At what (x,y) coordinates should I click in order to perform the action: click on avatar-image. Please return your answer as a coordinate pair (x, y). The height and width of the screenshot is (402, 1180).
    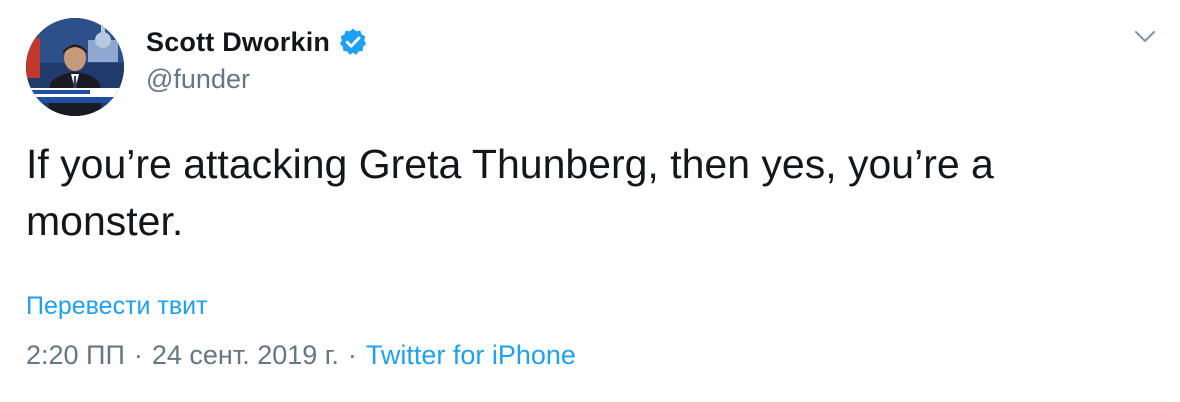
    Looking at the image, I should click on (75, 67).